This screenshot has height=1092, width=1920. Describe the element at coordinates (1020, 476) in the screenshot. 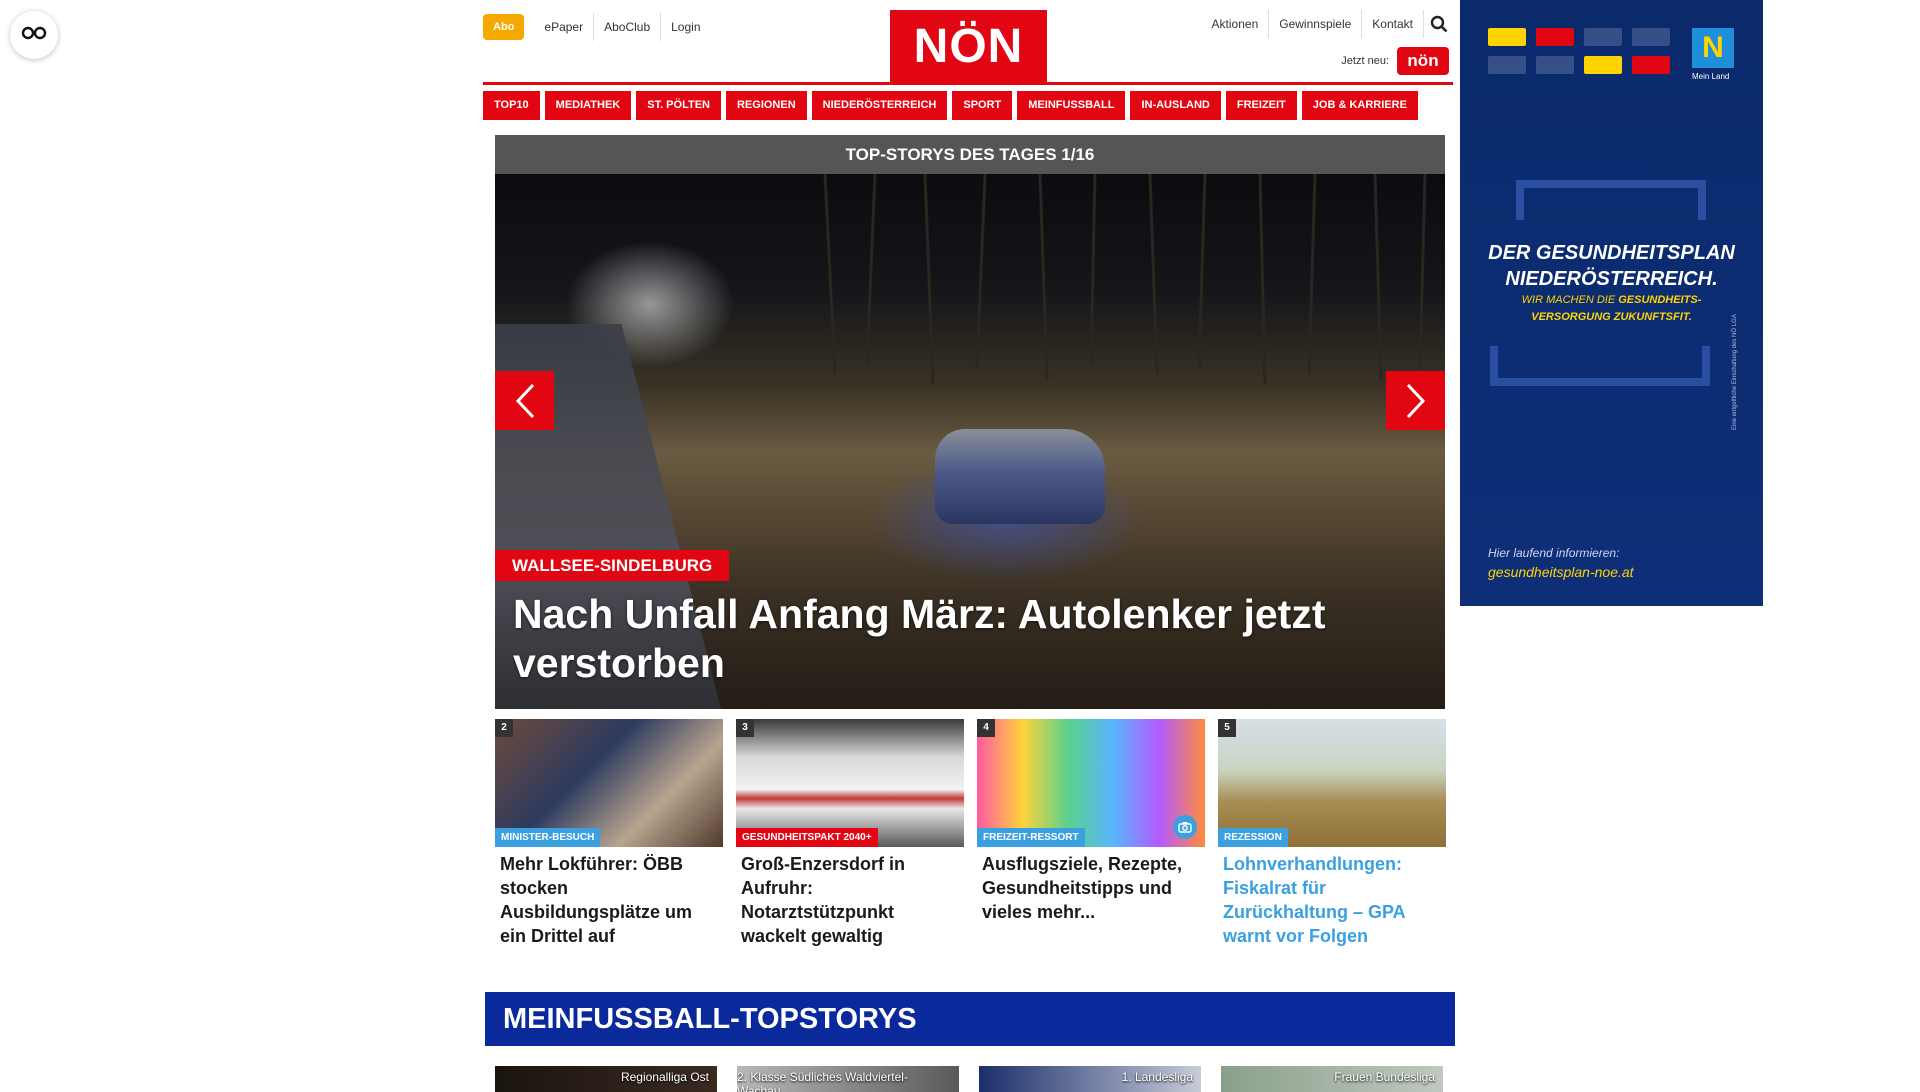

I see `crashed-car` at that location.